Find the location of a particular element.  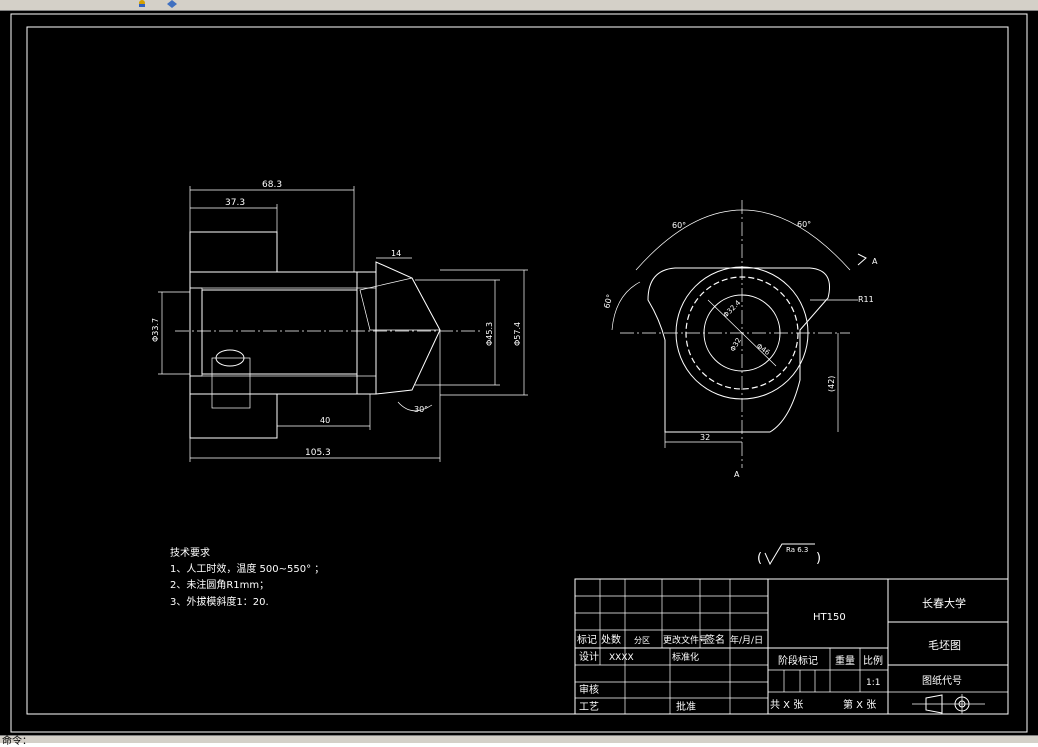

tb-stage-mark: 阶段标记 is located at coordinates (798, 660).